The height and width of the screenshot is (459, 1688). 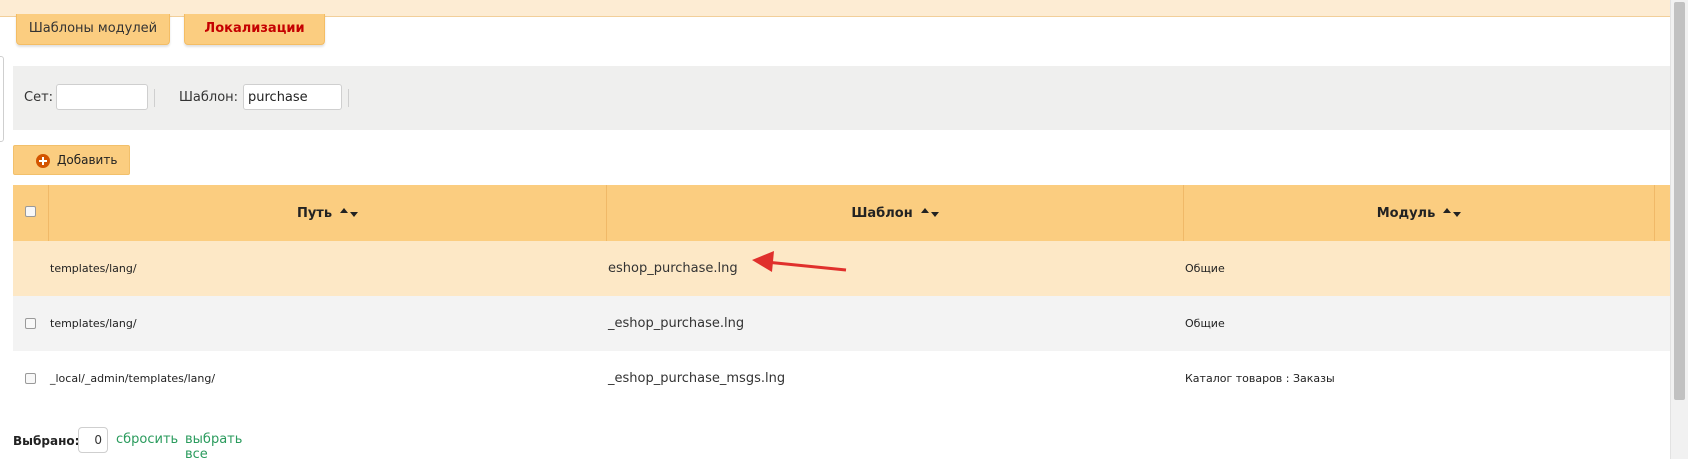 I want to click on select-all-link: выбрать все, so click(x=213, y=445).